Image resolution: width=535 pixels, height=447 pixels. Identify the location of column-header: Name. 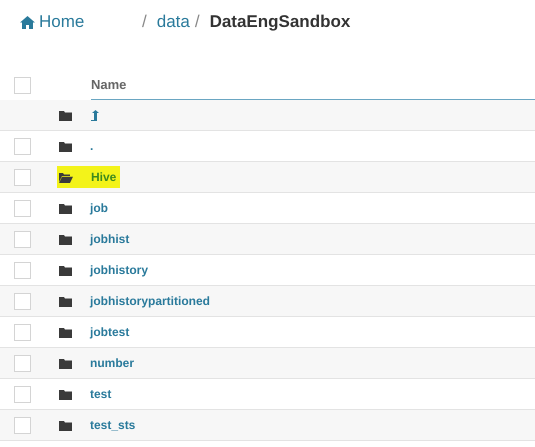
(108, 84).